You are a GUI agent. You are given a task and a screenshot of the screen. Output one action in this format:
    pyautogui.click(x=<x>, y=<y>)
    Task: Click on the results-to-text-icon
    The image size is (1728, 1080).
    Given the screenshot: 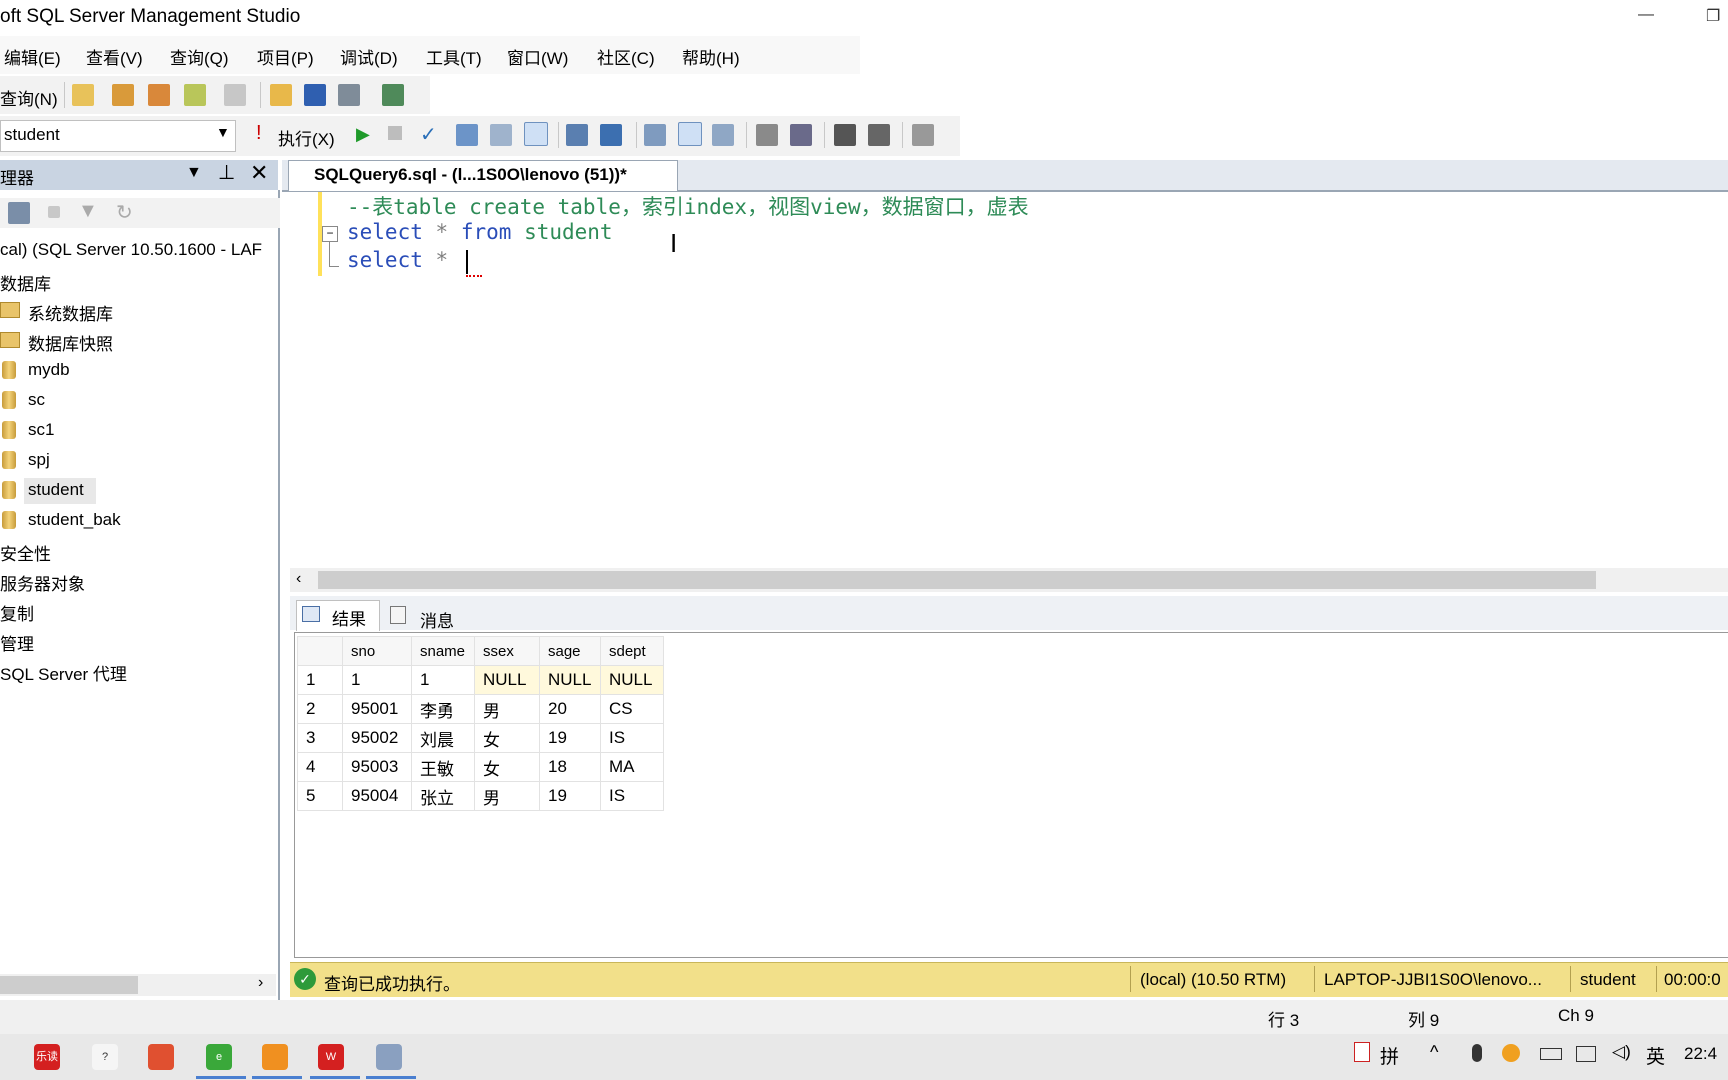 What is the action you would take?
    pyautogui.click(x=655, y=135)
    